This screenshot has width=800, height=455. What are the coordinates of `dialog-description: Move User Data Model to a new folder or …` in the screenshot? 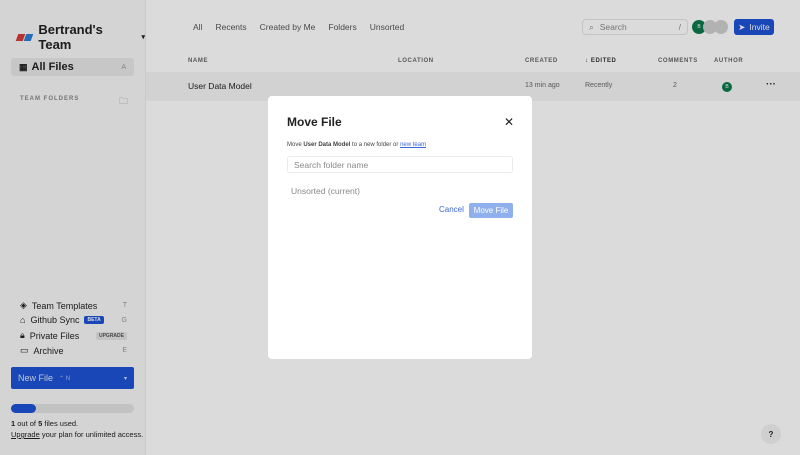 It's located at (356, 145).